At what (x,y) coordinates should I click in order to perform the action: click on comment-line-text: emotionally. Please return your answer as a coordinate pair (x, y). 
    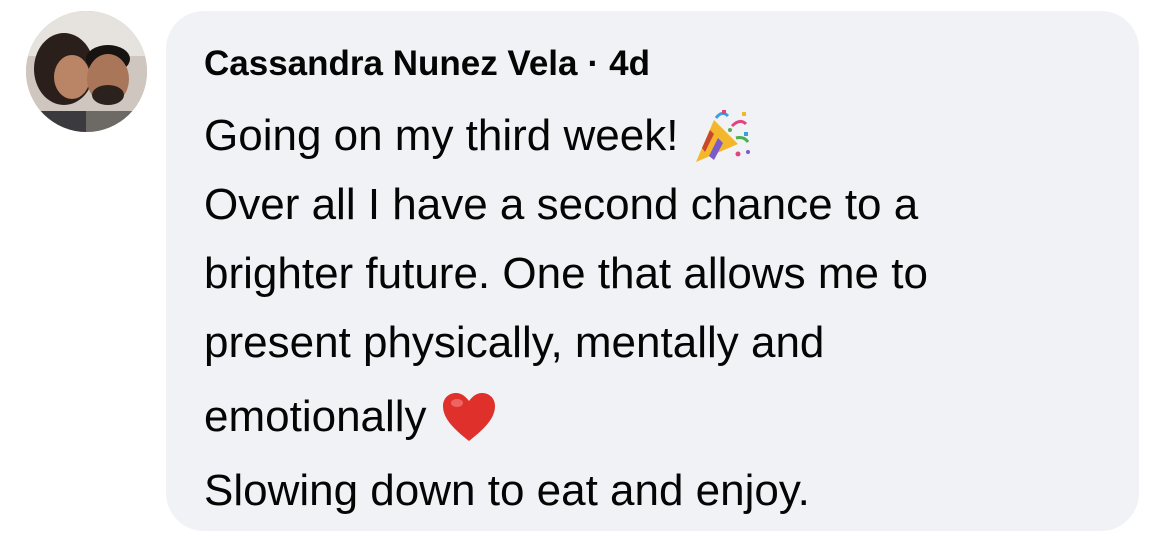
    Looking at the image, I should click on (315, 416).